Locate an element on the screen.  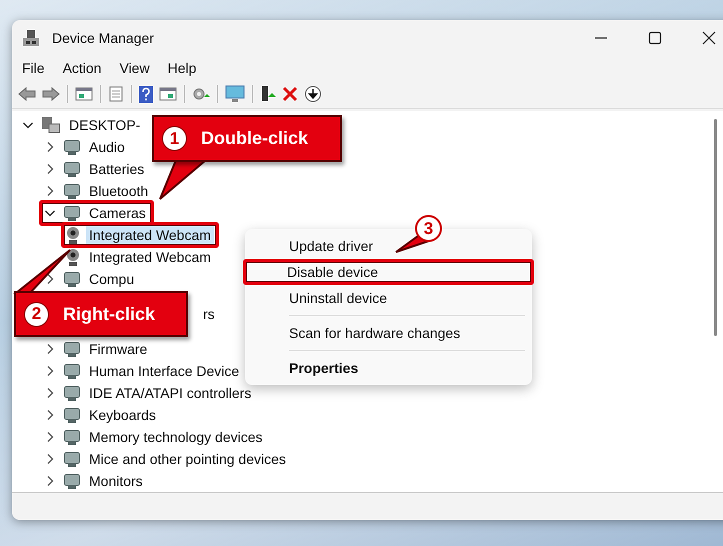
tree-item: IDE ATA/ATAPI controllers is located at coordinates (170, 393).